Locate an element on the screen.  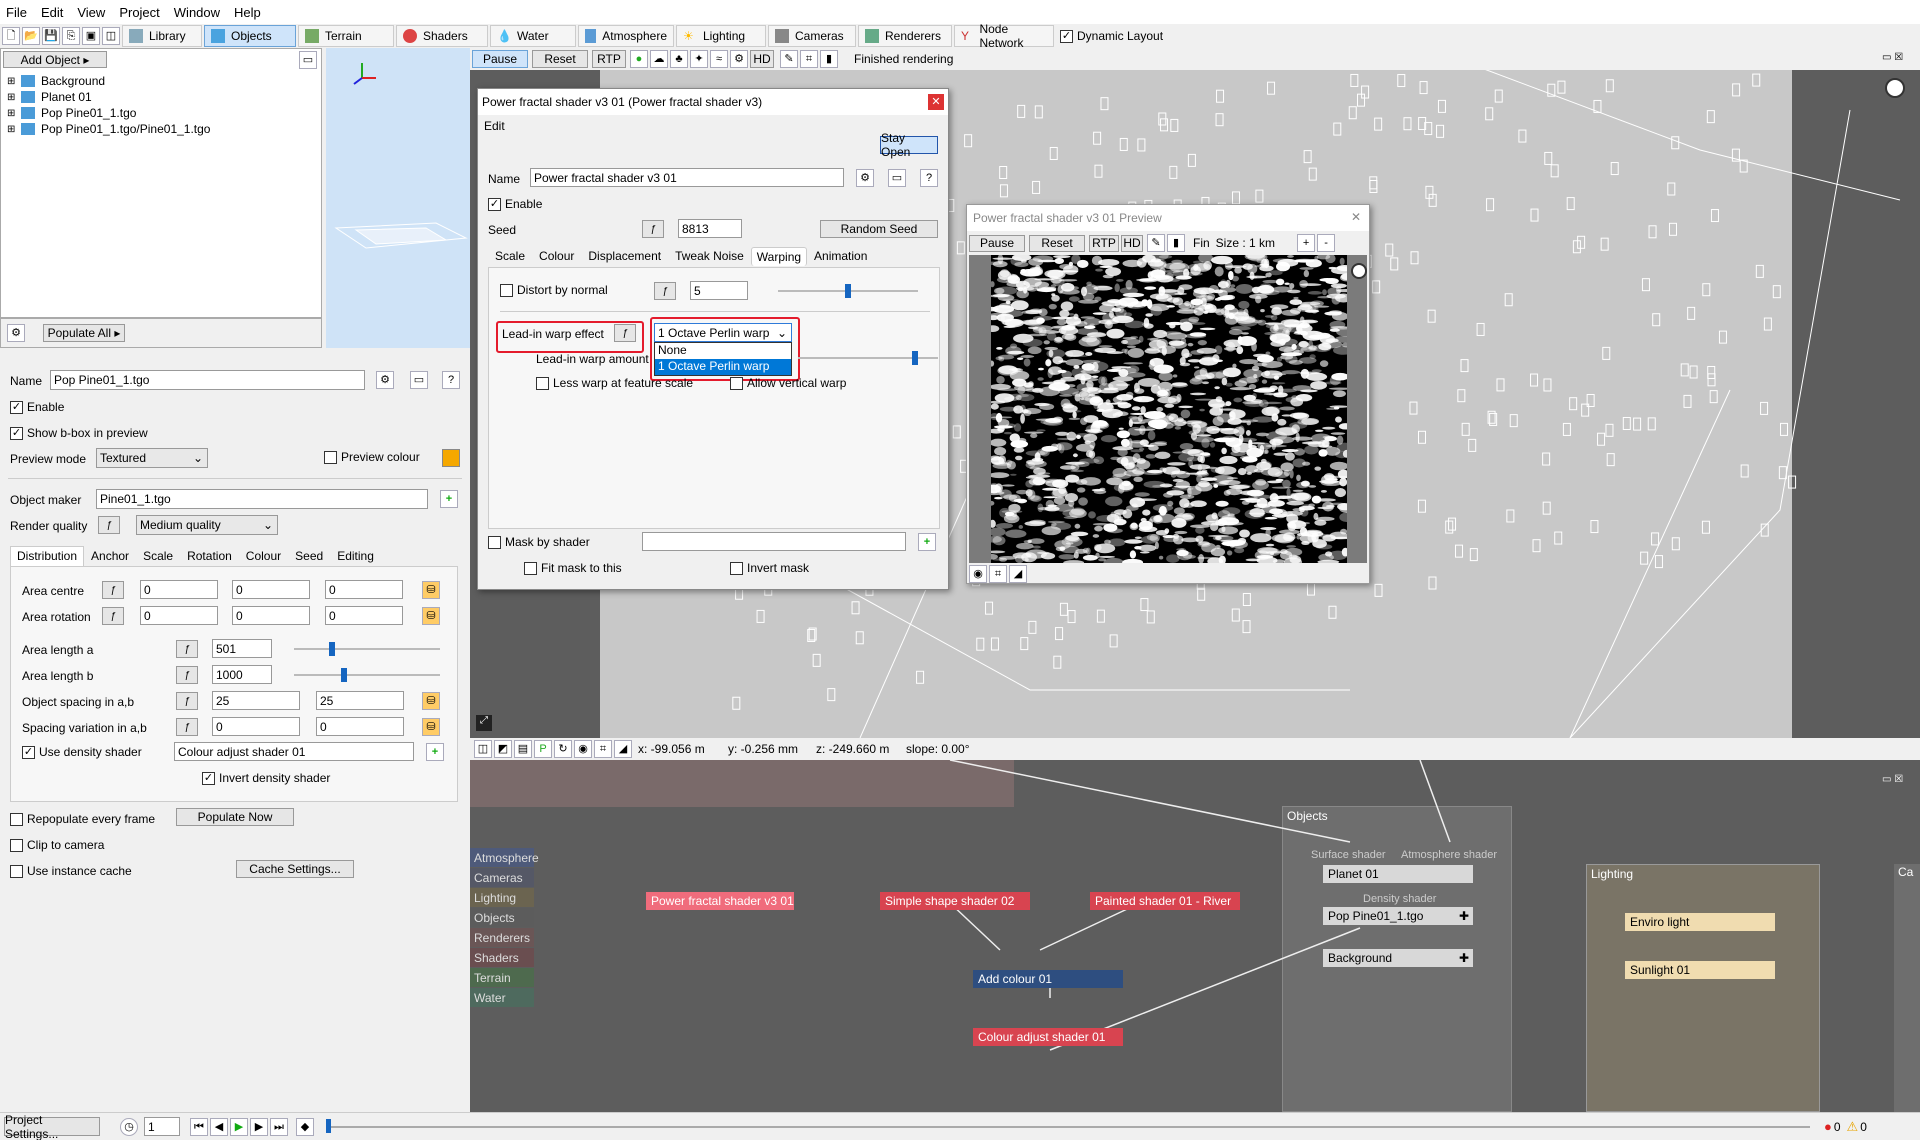
mask-shader-row: Mask by shader is located at coordinates (539, 542).